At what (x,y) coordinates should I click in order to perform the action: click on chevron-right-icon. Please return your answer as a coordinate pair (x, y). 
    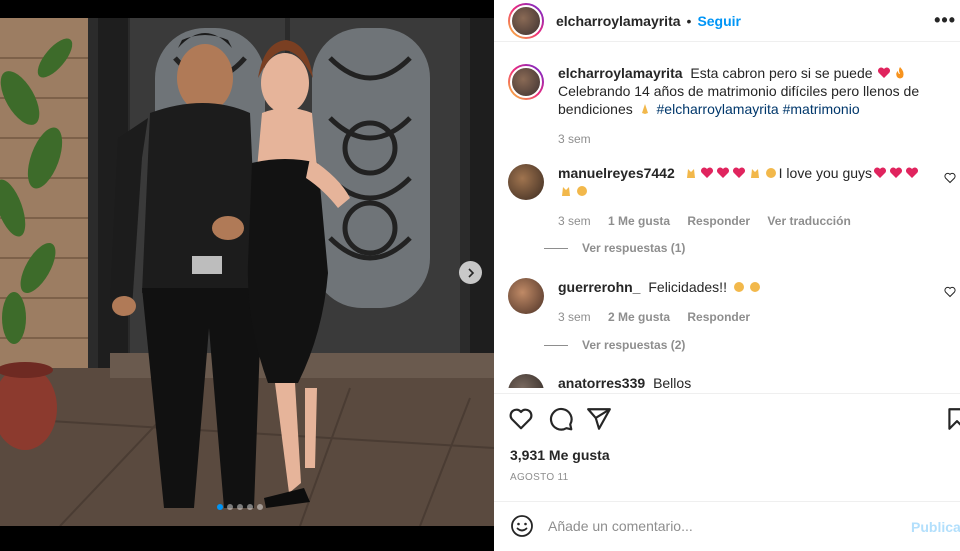
    Looking at the image, I should click on (470, 272).